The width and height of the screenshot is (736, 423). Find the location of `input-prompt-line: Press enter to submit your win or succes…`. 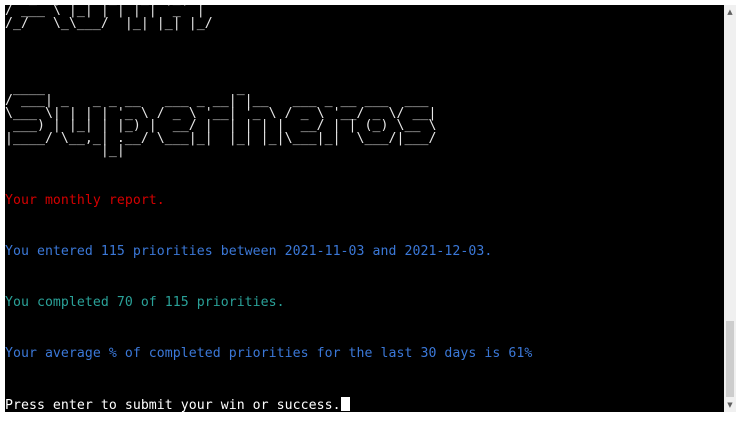

input-prompt-line: Press enter to submit your win or succes… is located at coordinates (177, 404).